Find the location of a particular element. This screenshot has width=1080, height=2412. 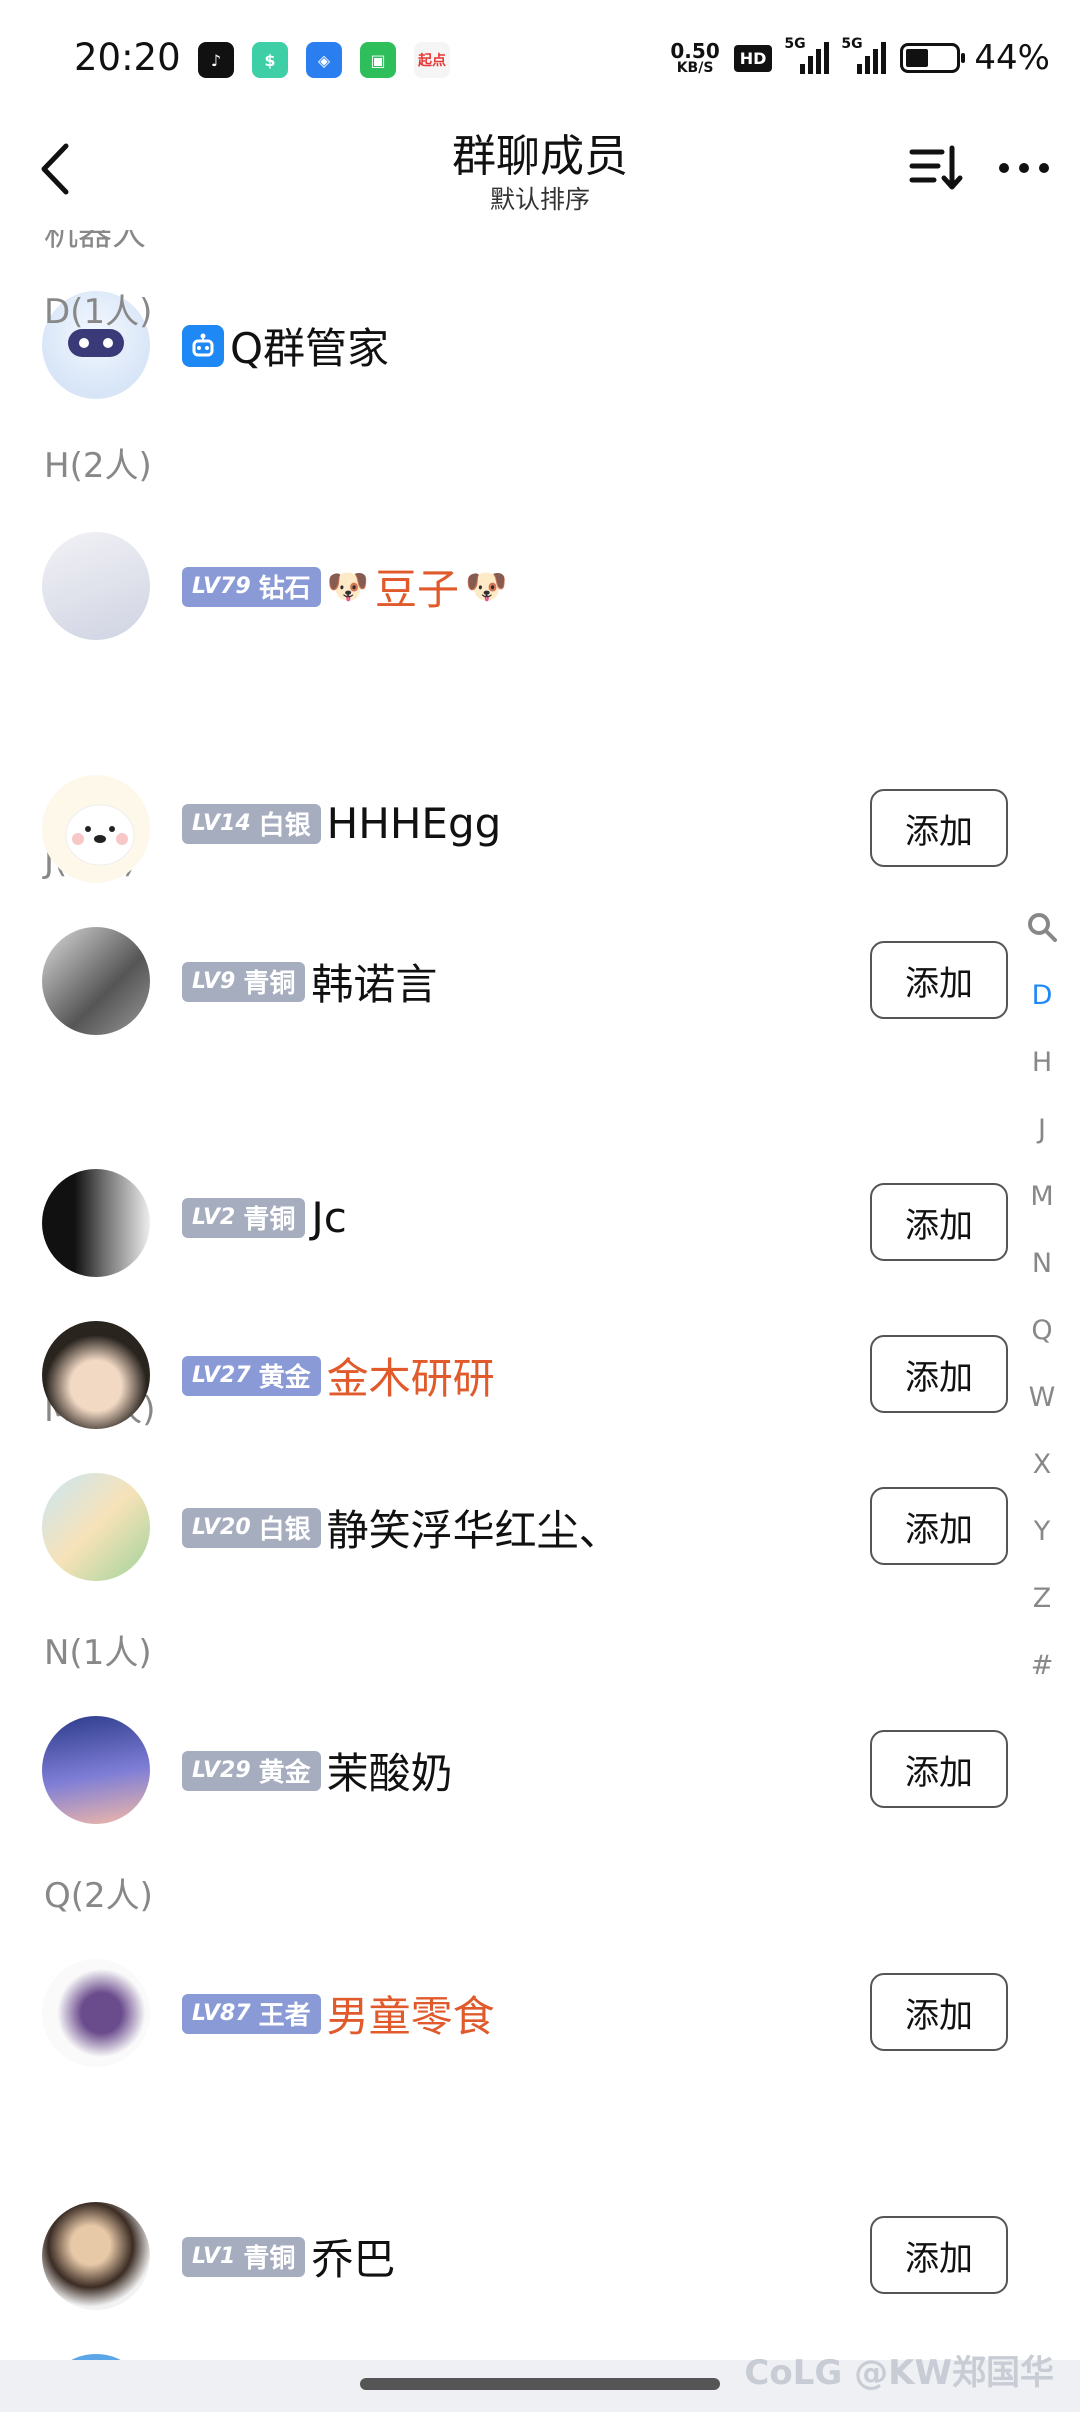

member-row: LV29 黄金 茉酸奶 添加 is located at coordinates (520, 1770).